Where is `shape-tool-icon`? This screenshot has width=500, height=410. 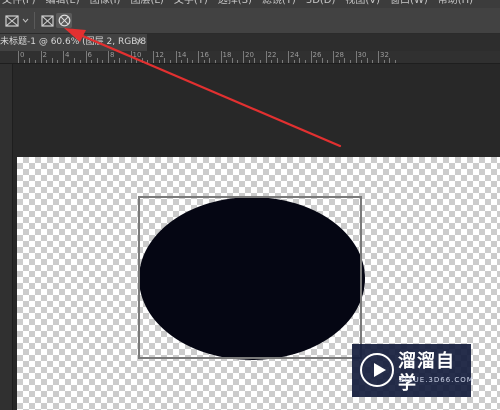 shape-tool-icon is located at coordinates (12, 20).